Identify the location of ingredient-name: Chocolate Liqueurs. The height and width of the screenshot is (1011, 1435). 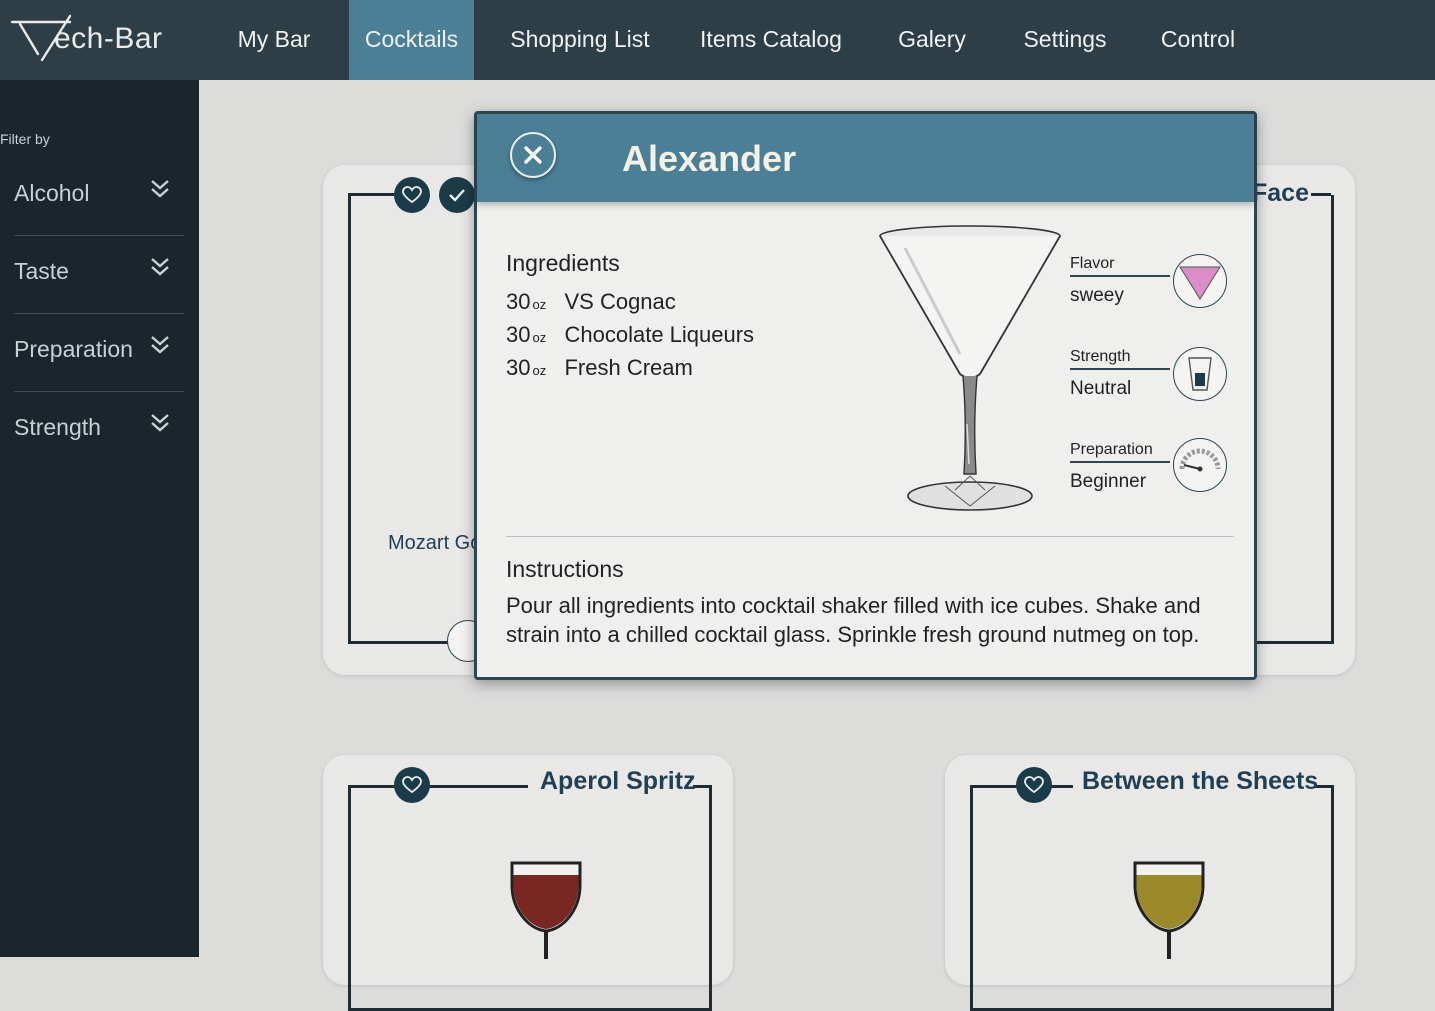
(659, 334).